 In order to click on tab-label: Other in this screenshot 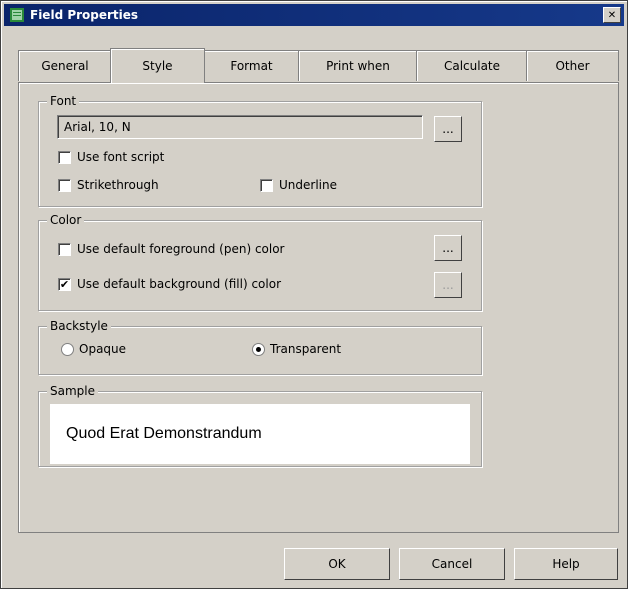, I will do `click(572, 66)`.